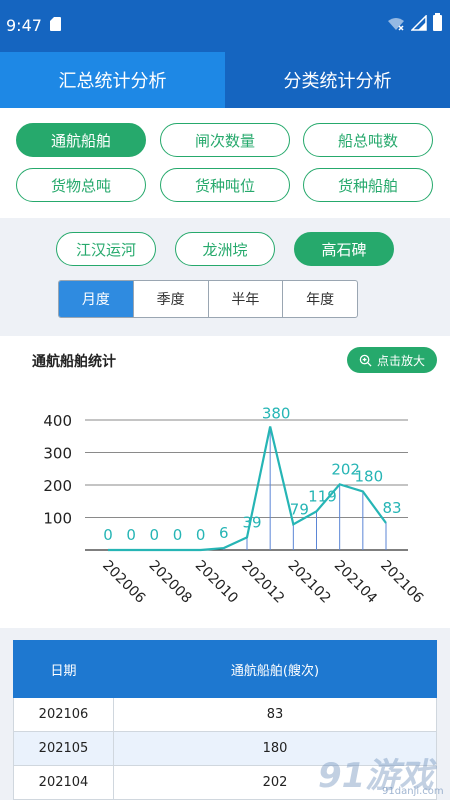 The image size is (450, 800). What do you see at coordinates (437, 22) in the screenshot?
I see `battery-icon` at bounding box center [437, 22].